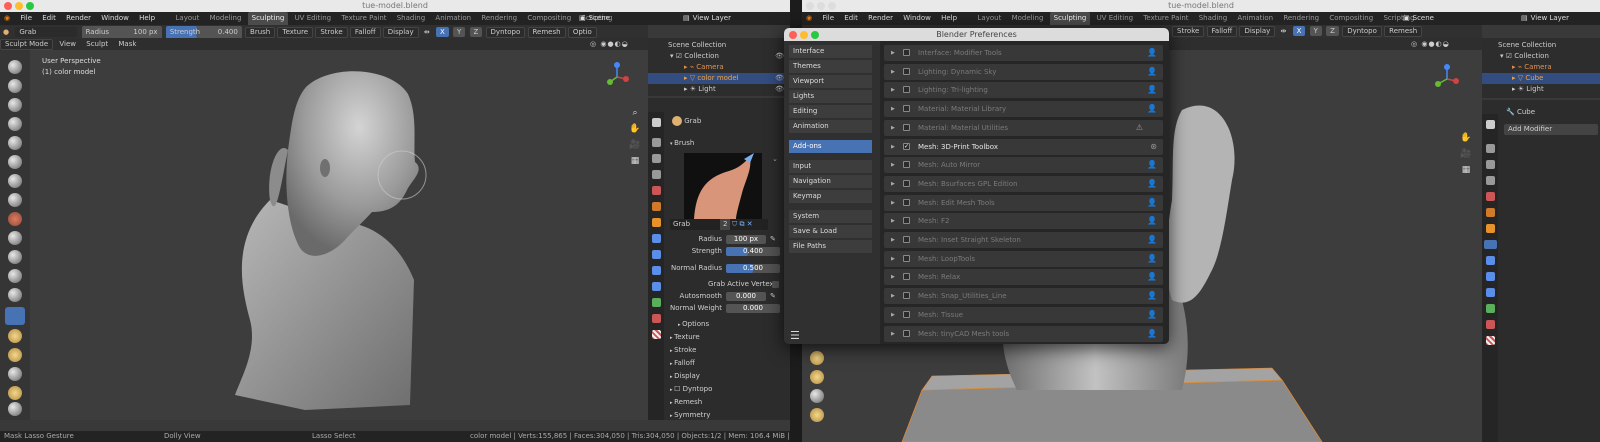  Describe the element at coordinates (1023, 258) in the screenshot. I see `addon-row: ▶ Mesh: LoopTools 👤` at that location.